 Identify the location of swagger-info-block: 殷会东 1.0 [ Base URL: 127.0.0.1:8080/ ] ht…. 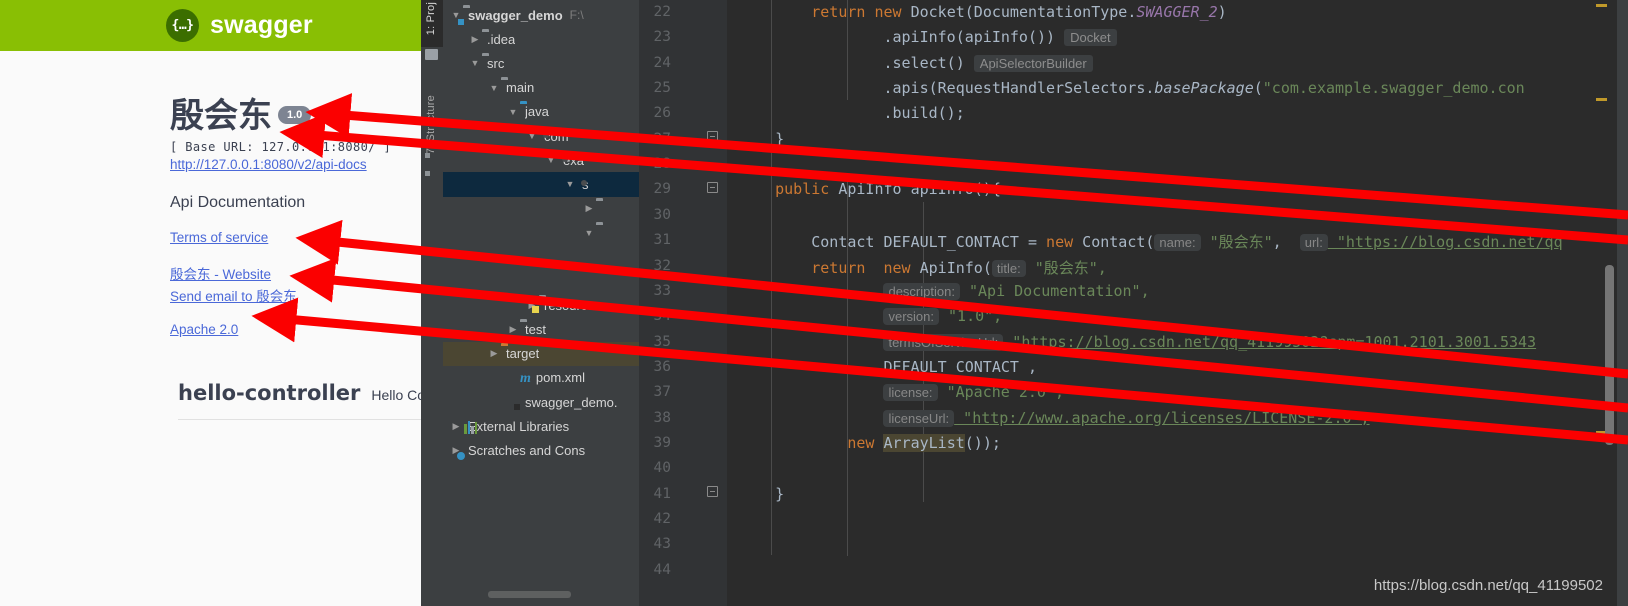
(295, 218).